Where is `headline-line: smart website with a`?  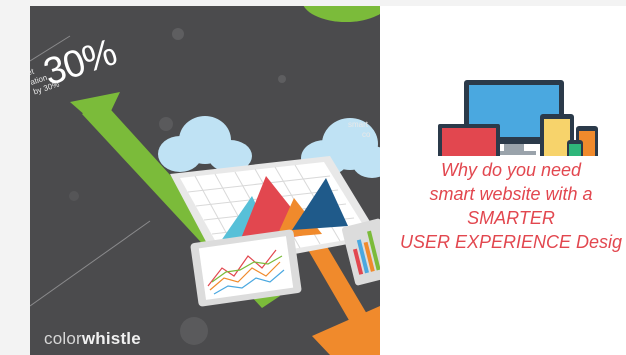 headline-line: smart website with a is located at coordinates (511, 194).